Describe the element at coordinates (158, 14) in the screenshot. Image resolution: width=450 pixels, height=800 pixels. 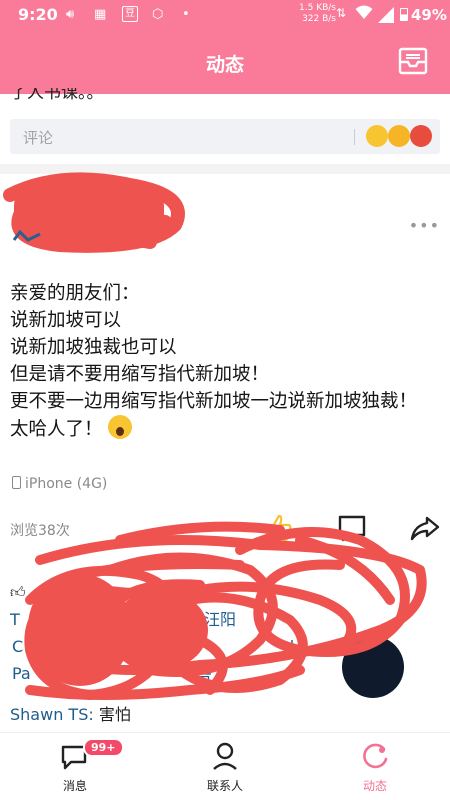
I see `shield-icon: ⬡` at that location.